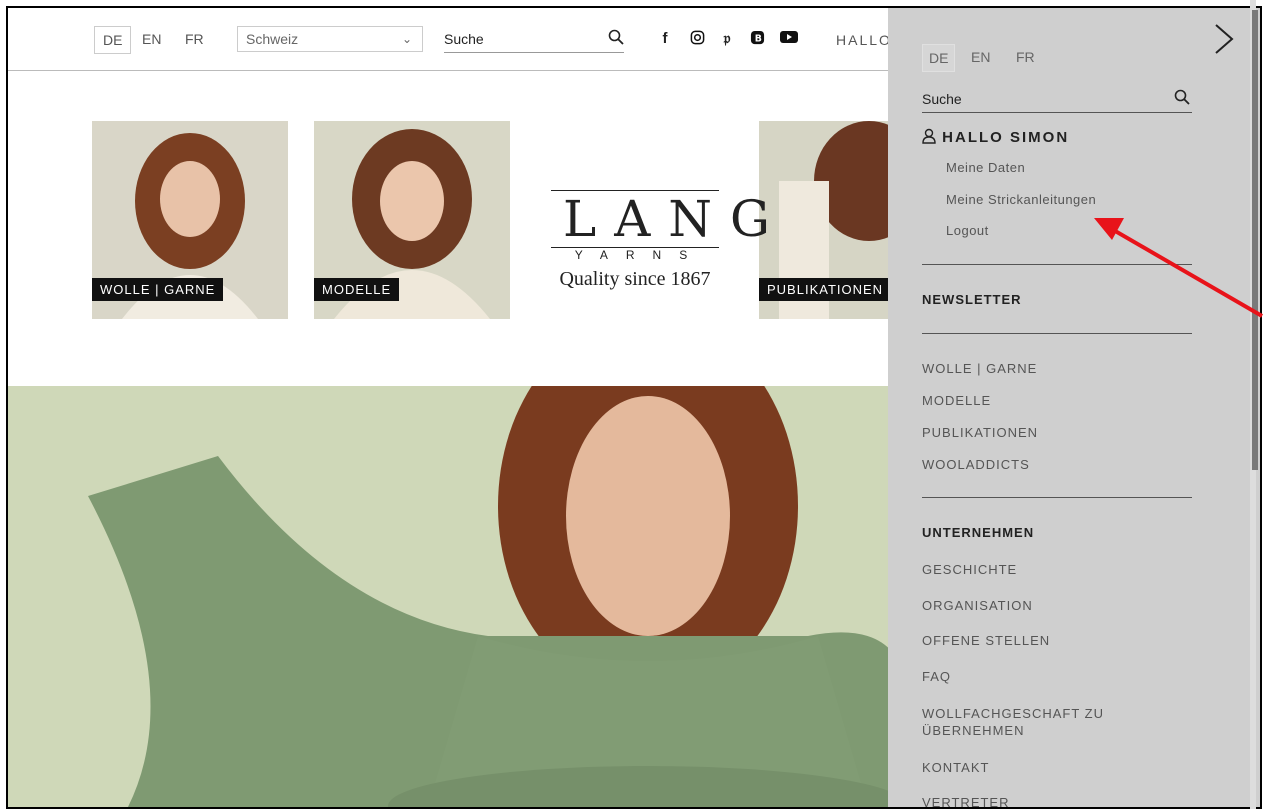 This screenshot has width=1265, height=809. Describe the element at coordinates (985, 167) in the screenshot. I see `link-meine-daten: Meine Daten` at that location.